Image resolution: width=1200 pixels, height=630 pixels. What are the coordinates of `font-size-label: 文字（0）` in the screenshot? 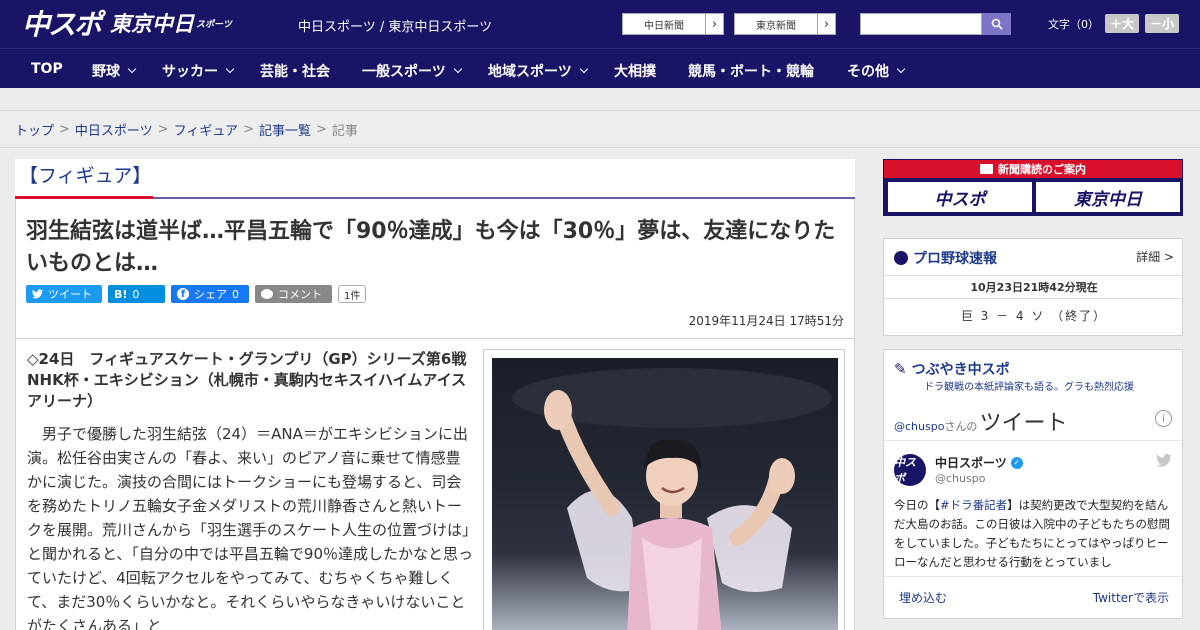 It's located at (1073, 24).